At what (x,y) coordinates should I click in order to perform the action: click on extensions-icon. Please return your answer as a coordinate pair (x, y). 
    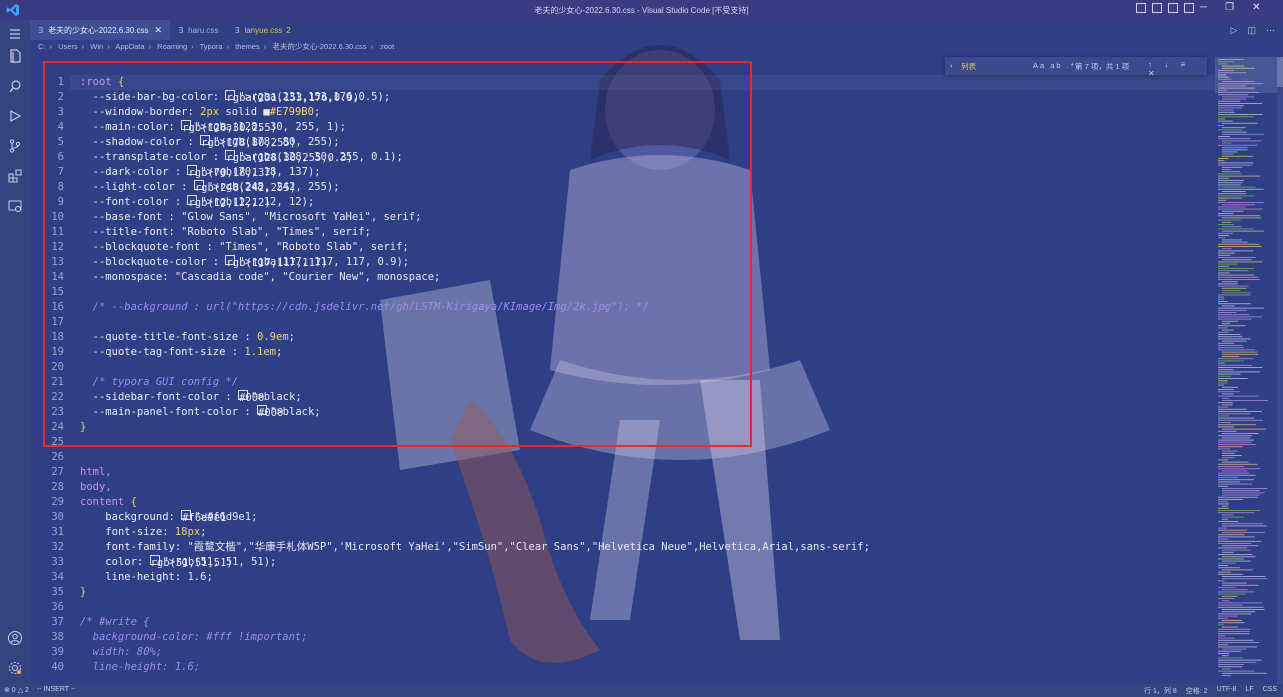
    Looking at the image, I should click on (15, 176).